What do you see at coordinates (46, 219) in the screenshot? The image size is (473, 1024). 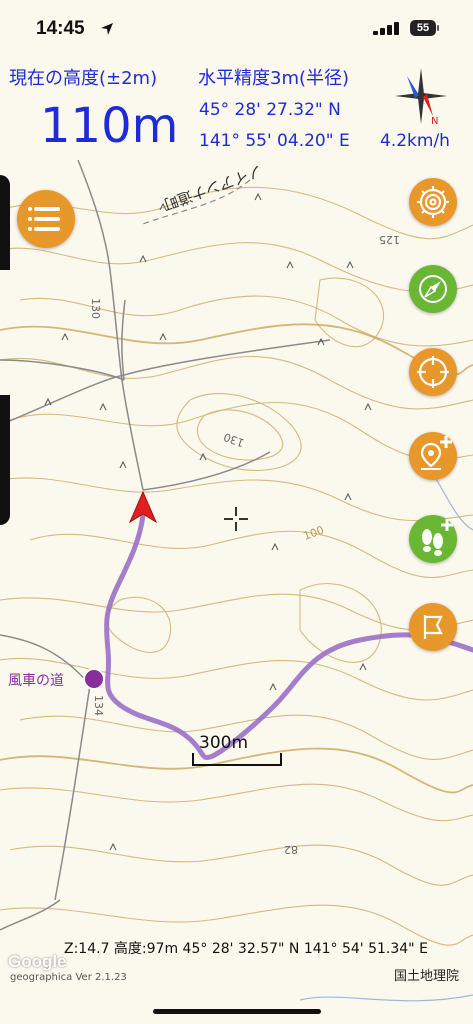 I see `menu-button` at bounding box center [46, 219].